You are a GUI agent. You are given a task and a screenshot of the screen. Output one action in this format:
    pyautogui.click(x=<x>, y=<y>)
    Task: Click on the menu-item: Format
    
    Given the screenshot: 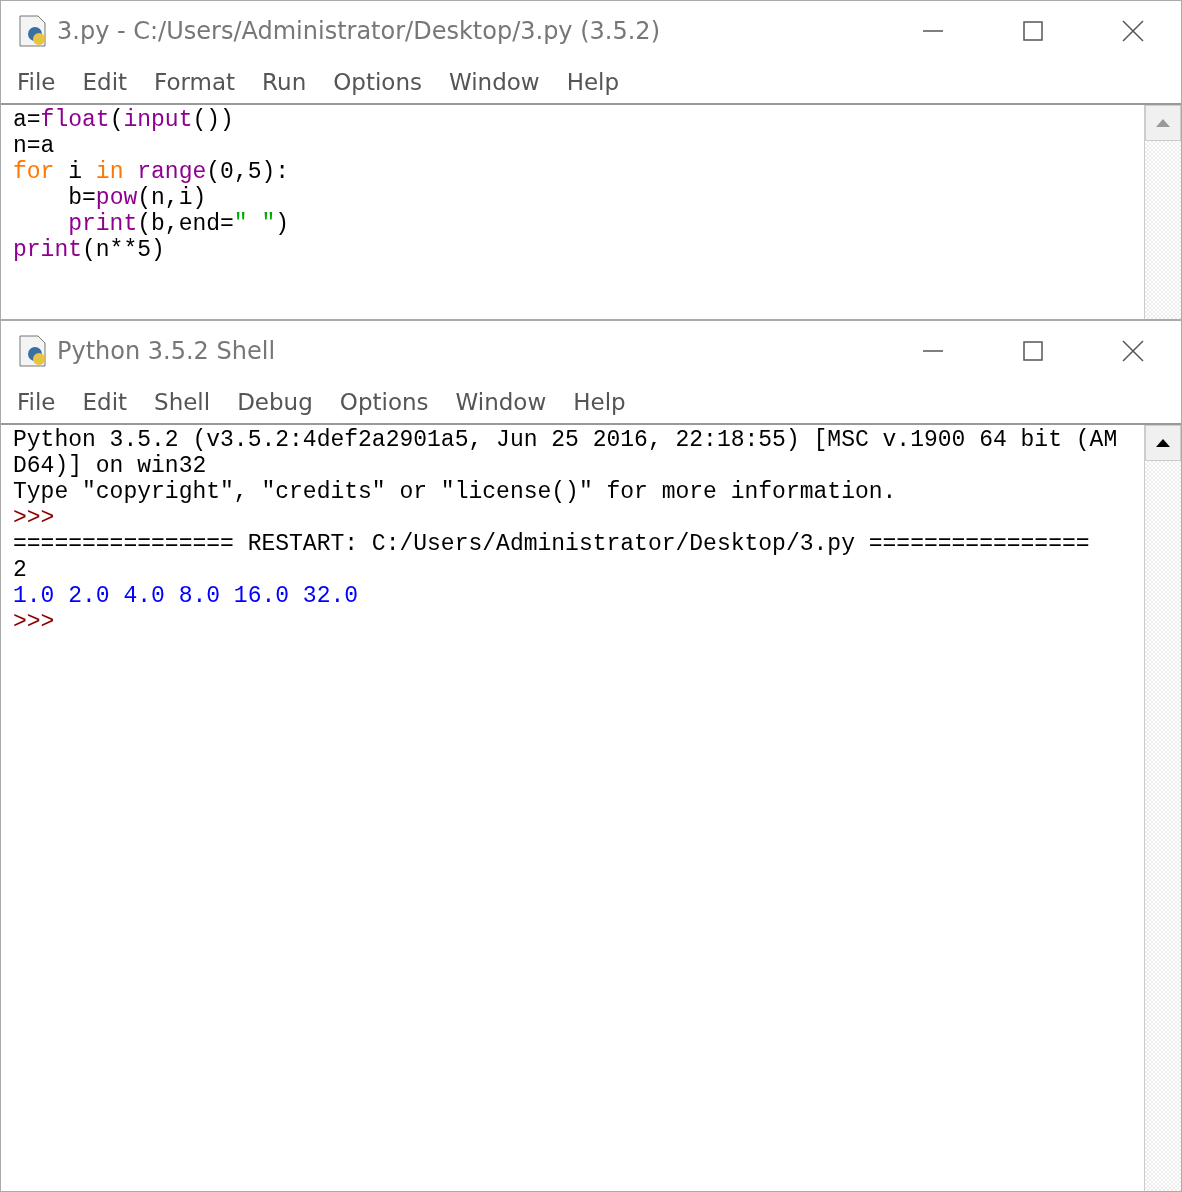 What is the action you would take?
    pyautogui.click(x=195, y=82)
    